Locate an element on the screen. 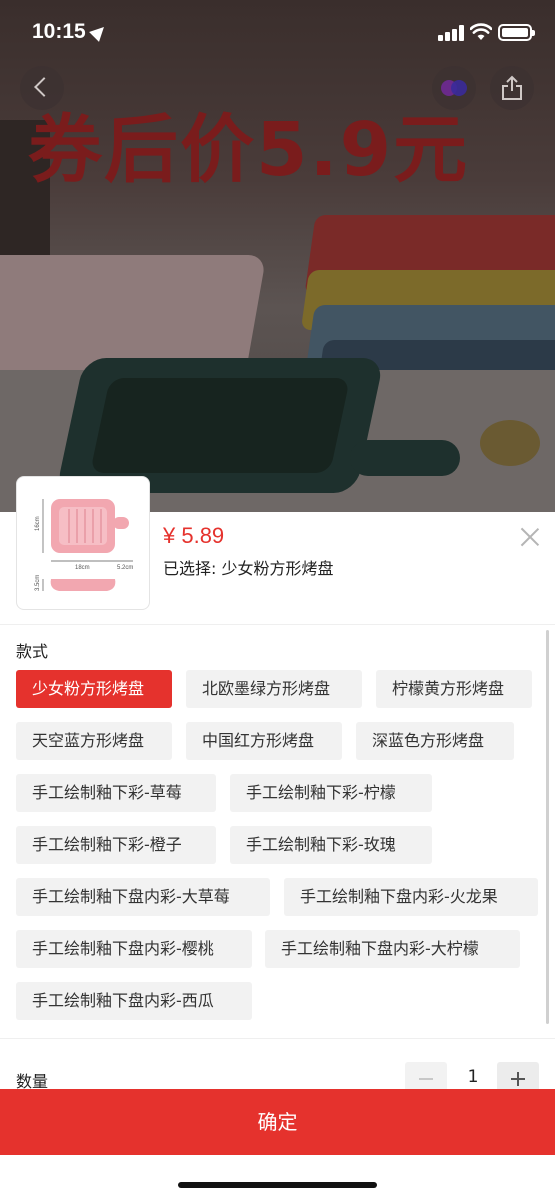  signal-icon is located at coordinates (451, 33).